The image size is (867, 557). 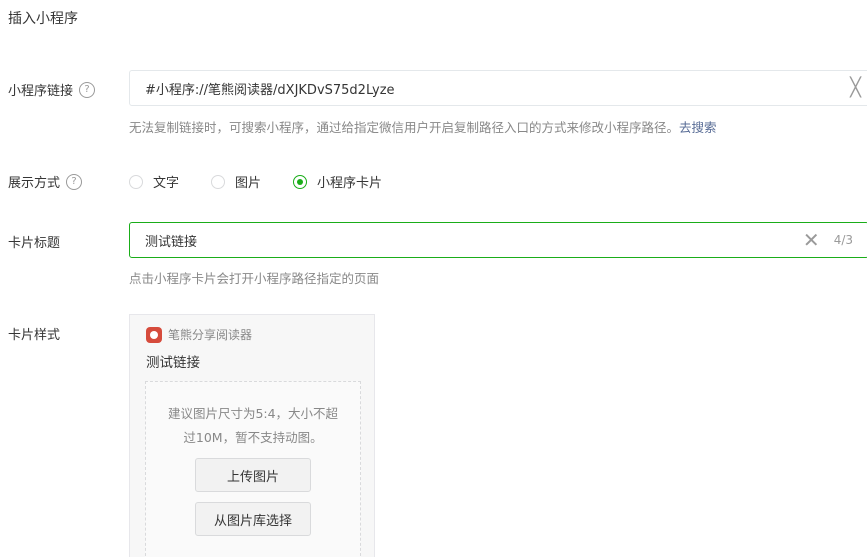 I want to click on card-title-input: 测试链接 ✕ 4/3, so click(x=498, y=240).